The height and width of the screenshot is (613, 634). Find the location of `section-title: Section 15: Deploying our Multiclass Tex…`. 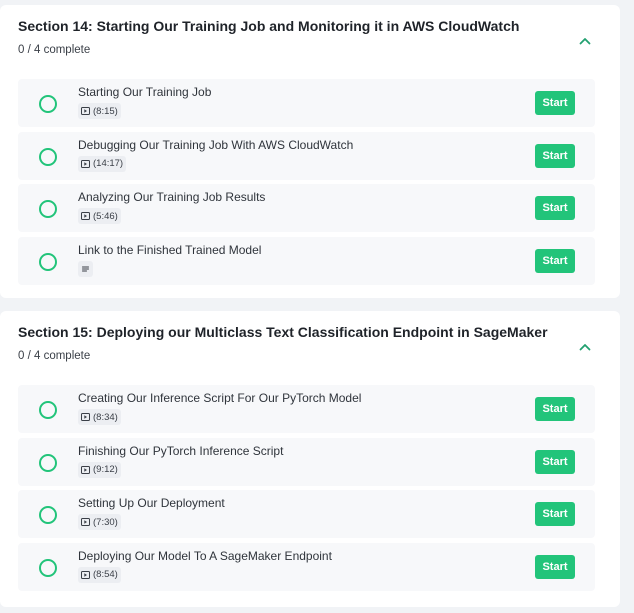

section-title: Section 15: Deploying our Multiclass Tex… is located at coordinates (283, 332).